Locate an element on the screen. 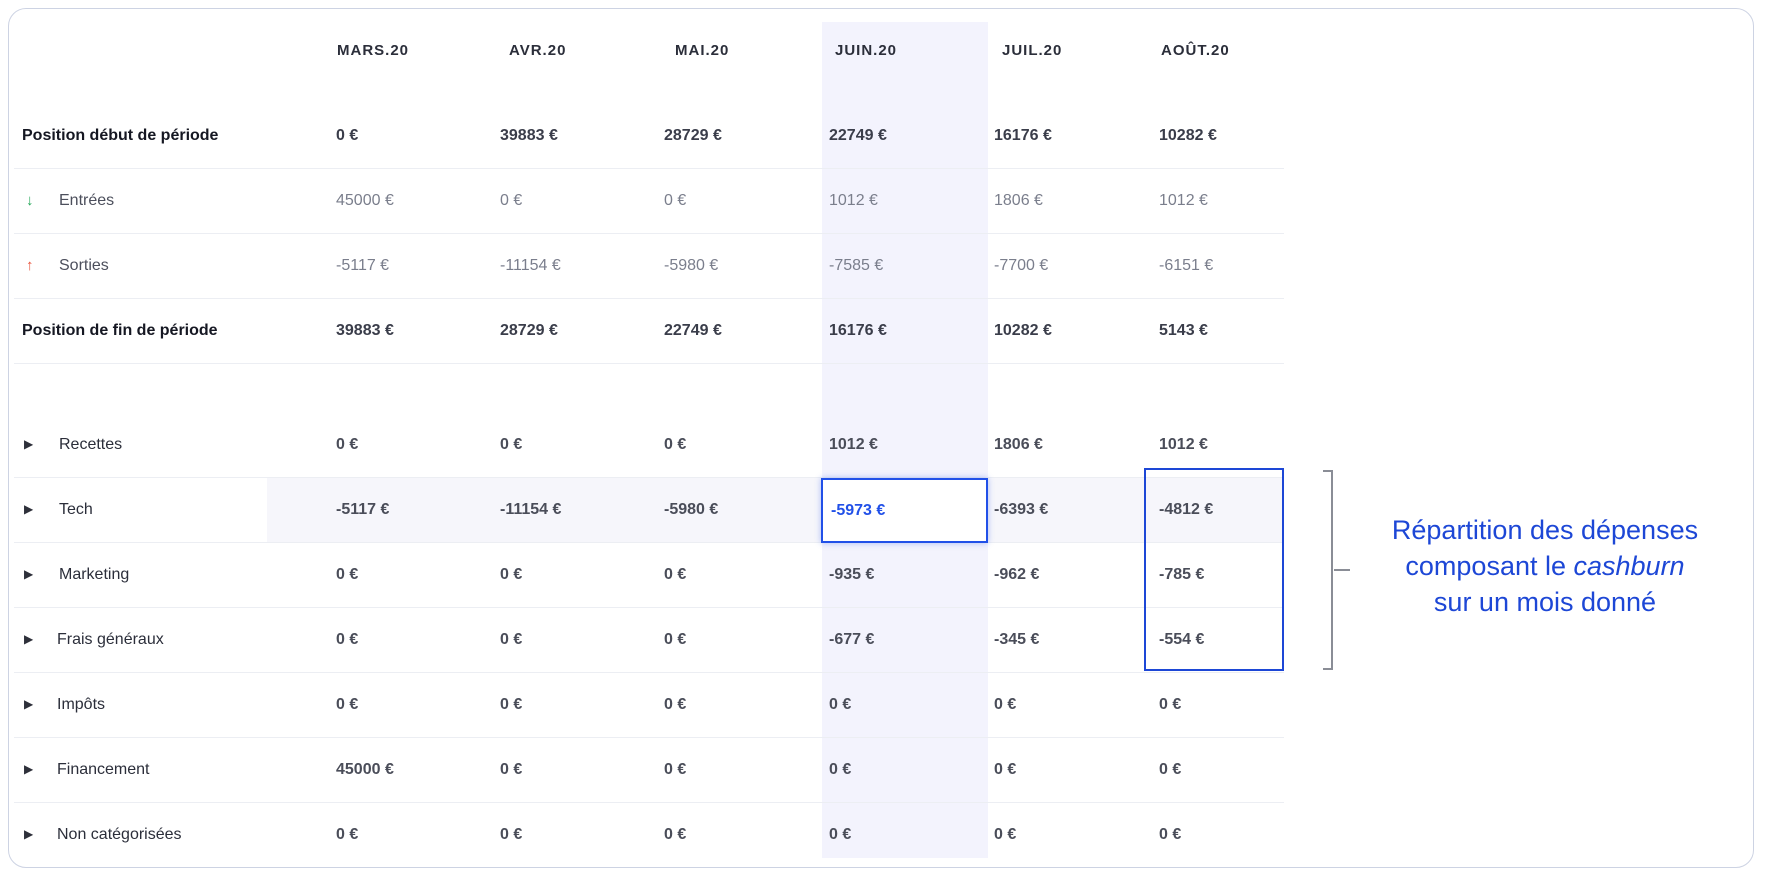 The width and height of the screenshot is (1766, 877). annotation-bracket is located at coordinates (1328, 570).